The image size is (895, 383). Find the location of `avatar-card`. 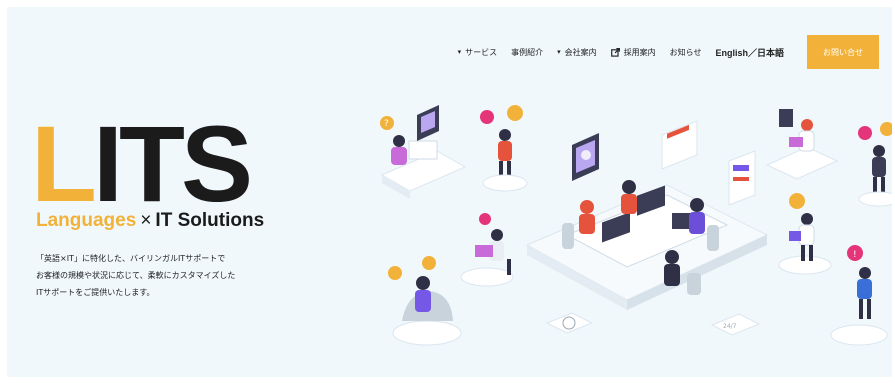

avatar-card is located at coordinates (428, 123).